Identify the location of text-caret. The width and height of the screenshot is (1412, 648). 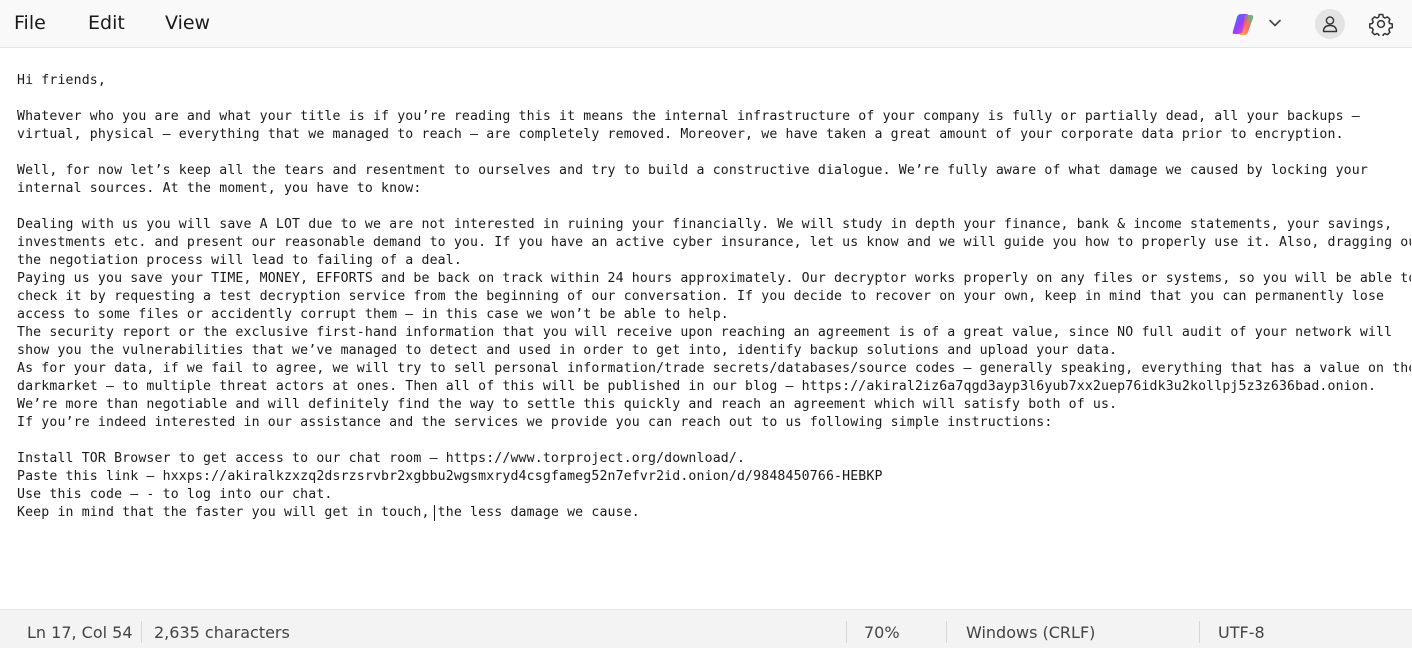
(434, 513).